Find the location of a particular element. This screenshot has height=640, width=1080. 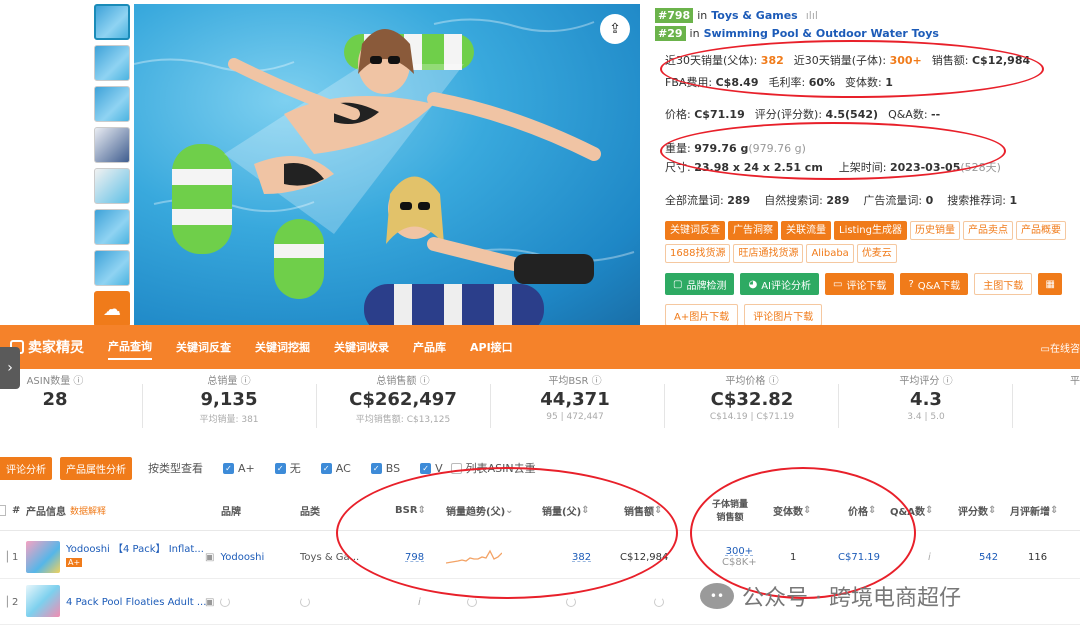

checked-icon: ✓ is located at coordinates (326, 468).